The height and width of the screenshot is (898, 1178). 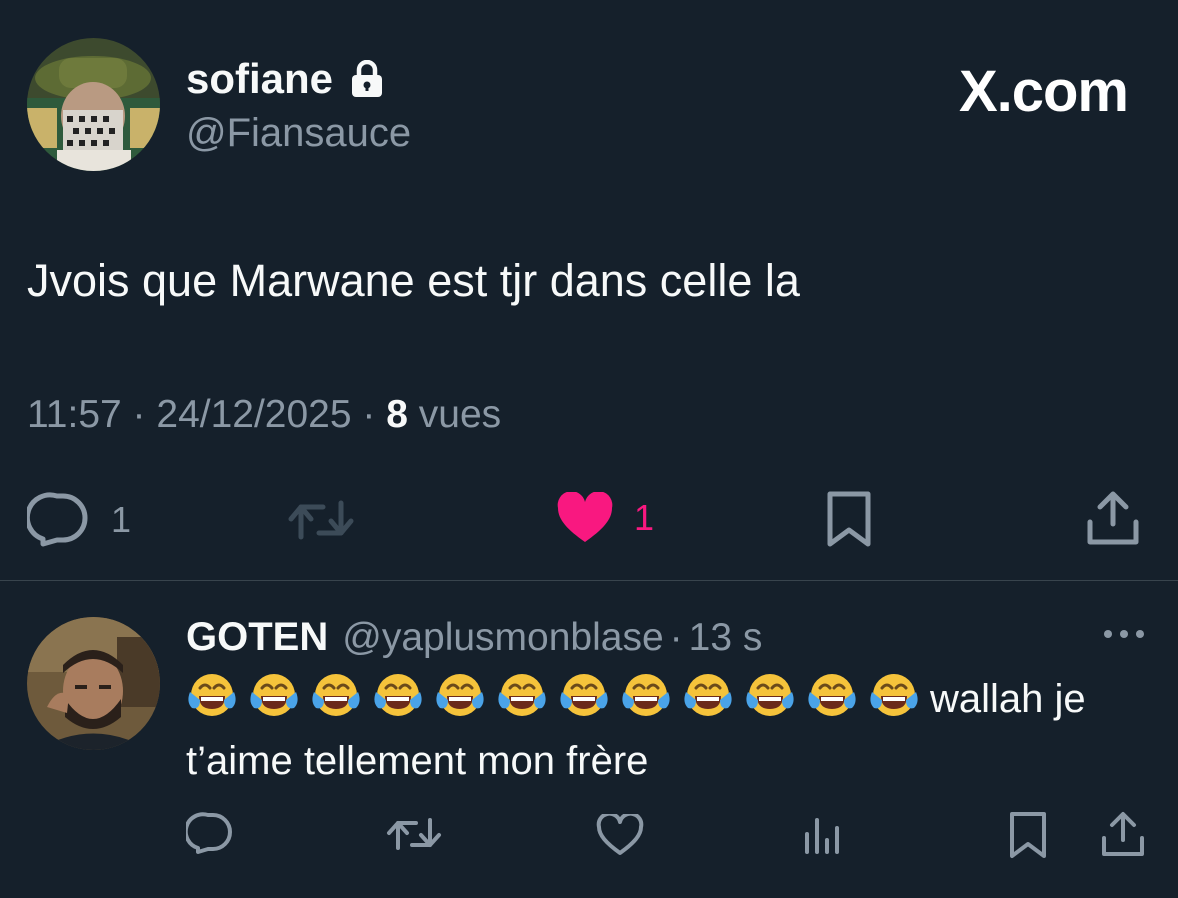 What do you see at coordinates (298, 133) in the screenshot?
I see `author-handle: @Fiansauce` at bounding box center [298, 133].